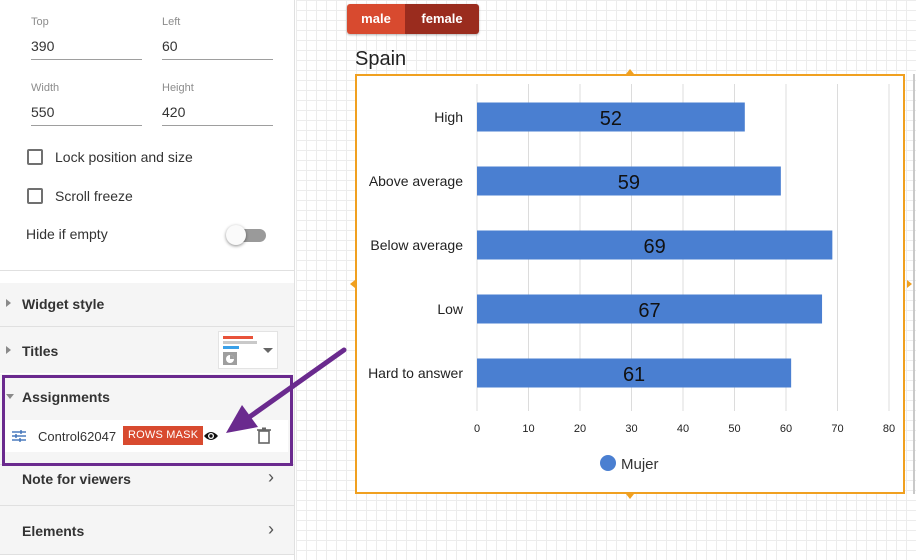  Describe the element at coordinates (352, 284) in the screenshot. I see `resize-handle-left` at that location.